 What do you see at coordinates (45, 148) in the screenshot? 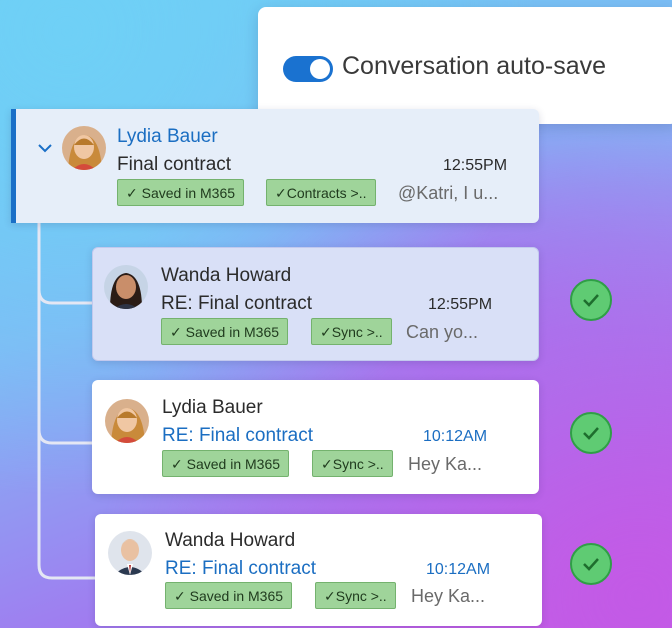
I see `chevron-down-icon` at bounding box center [45, 148].